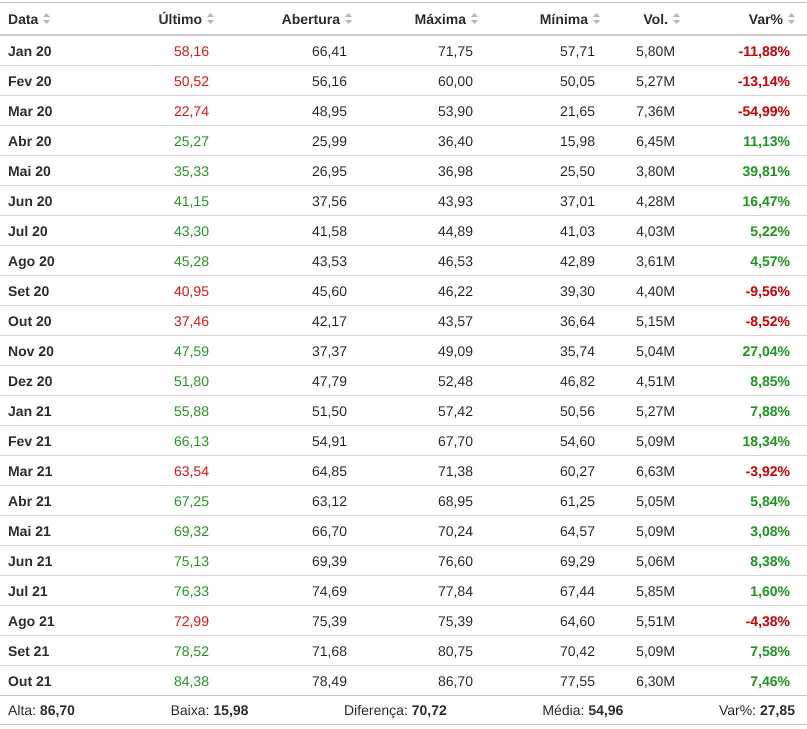 This screenshot has width=807, height=729. Describe the element at coordinates (192, 50) in the screenshot. I see `table-cell-text: 58,16` at that location.